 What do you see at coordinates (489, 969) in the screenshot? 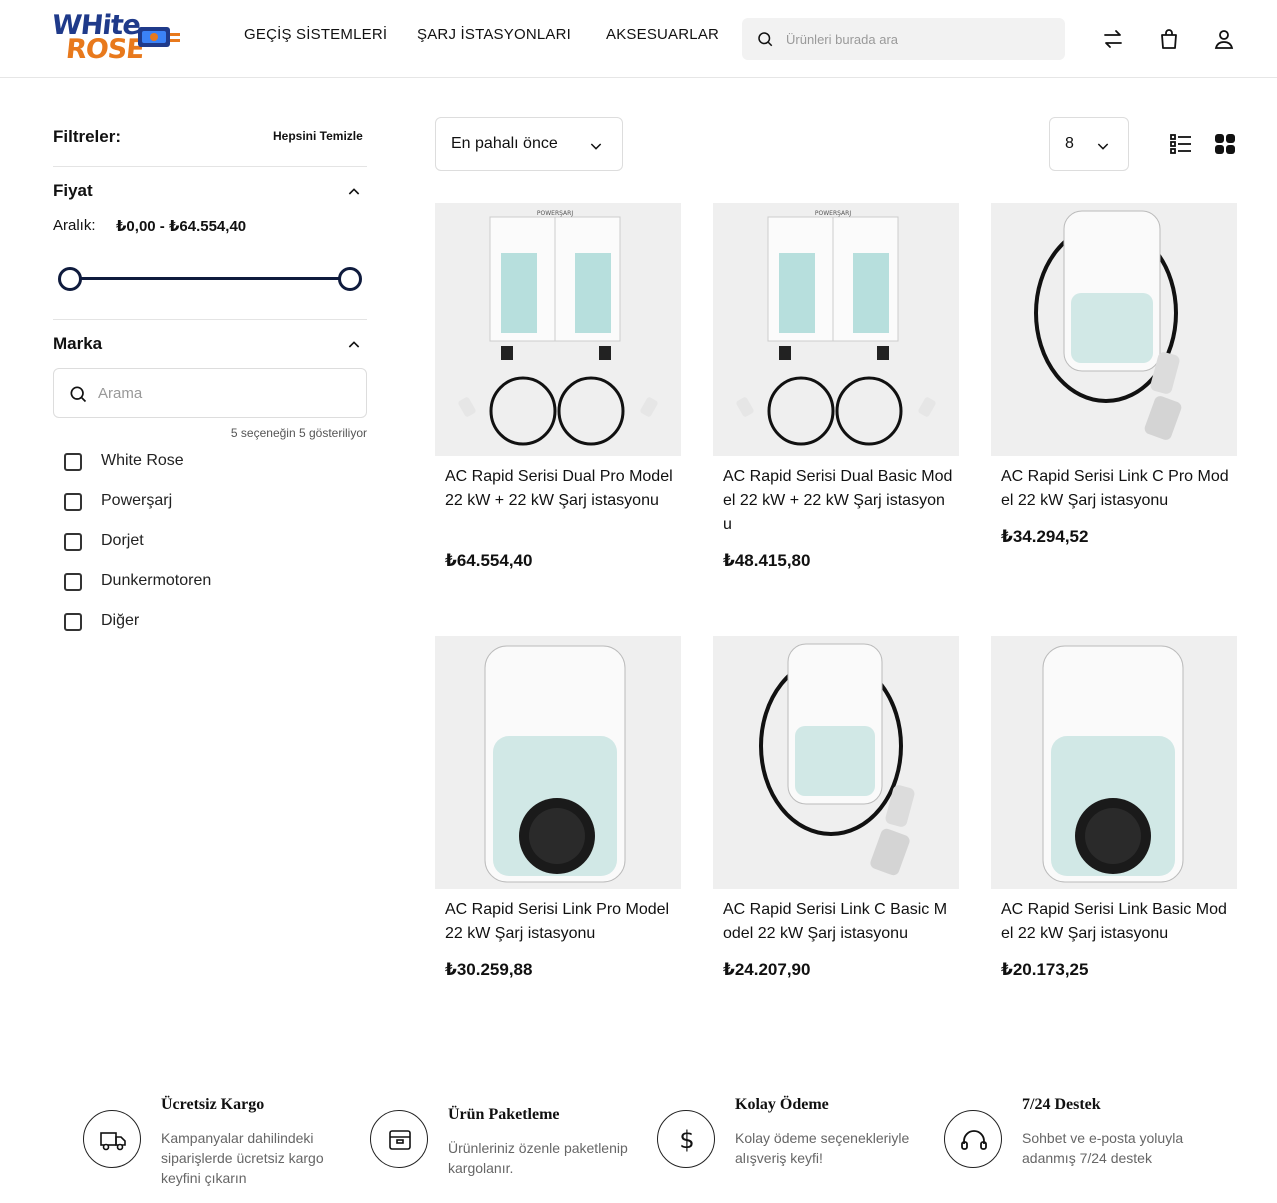
I see `product-price: ₺30.259,88` at bounding box center [489, 969].